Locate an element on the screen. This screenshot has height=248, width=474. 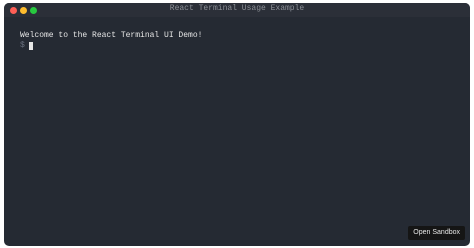
prompt-symbol: $ is located at coordinates (22, 45).